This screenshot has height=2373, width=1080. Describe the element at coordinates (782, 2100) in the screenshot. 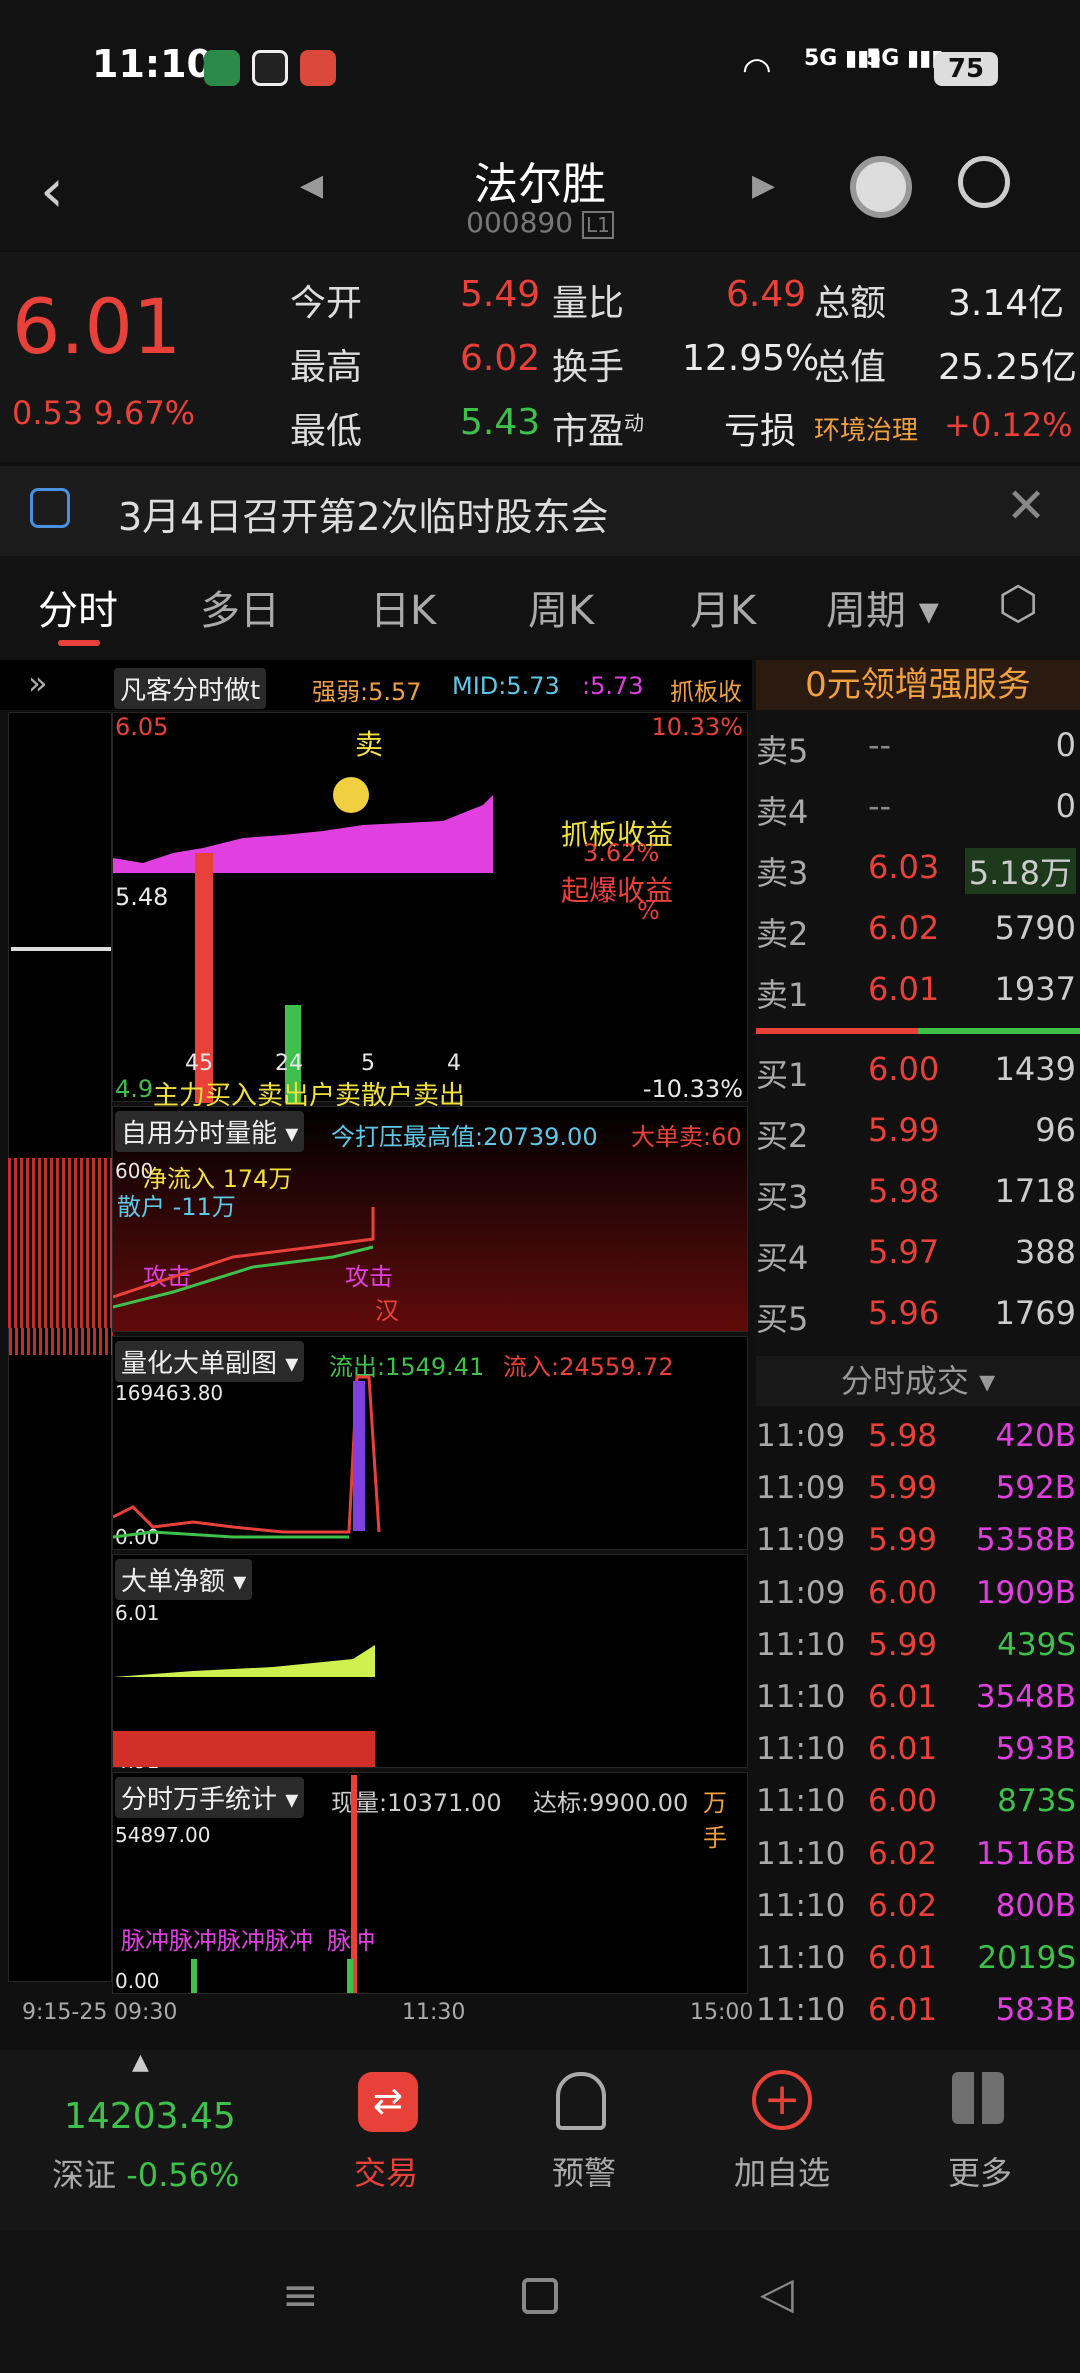

I see `add-watchlist-icon: +` at that location.